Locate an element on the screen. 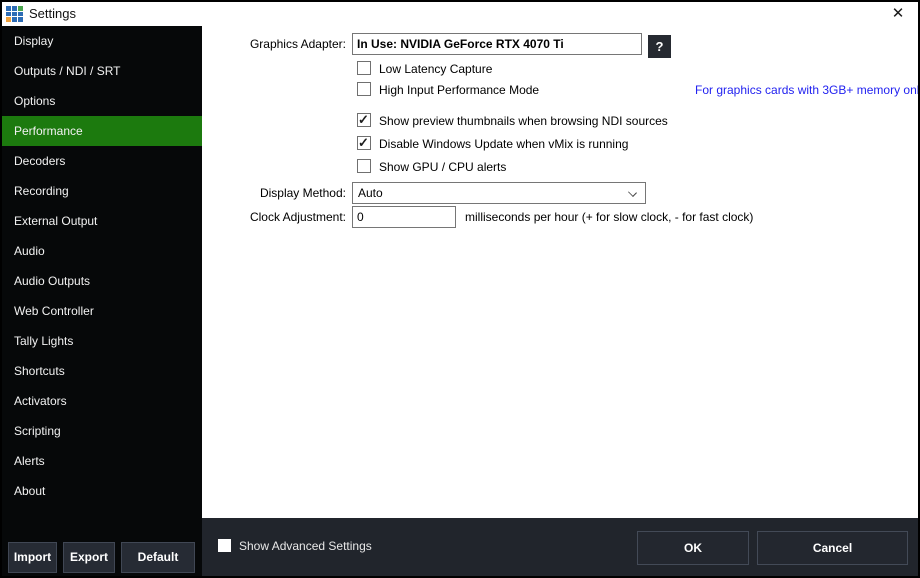  sidebar-item-performance: Performance is located at coordinates (102, 131).